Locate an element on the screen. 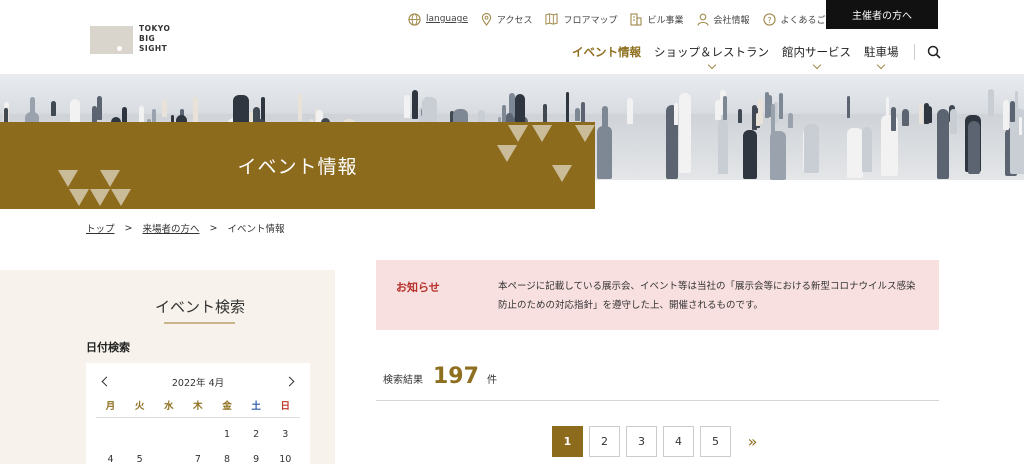  weekday-label: 金 is located at coordinates (227, 406).